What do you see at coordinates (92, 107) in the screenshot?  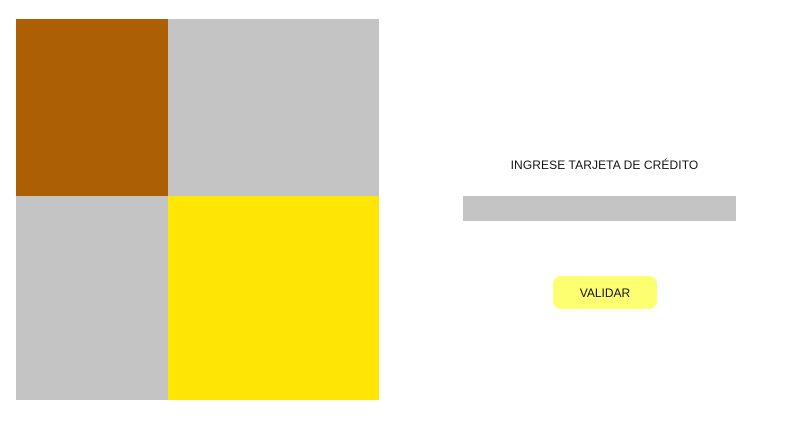 I see `color-tile-top-left` at bounding box center [92, 107].